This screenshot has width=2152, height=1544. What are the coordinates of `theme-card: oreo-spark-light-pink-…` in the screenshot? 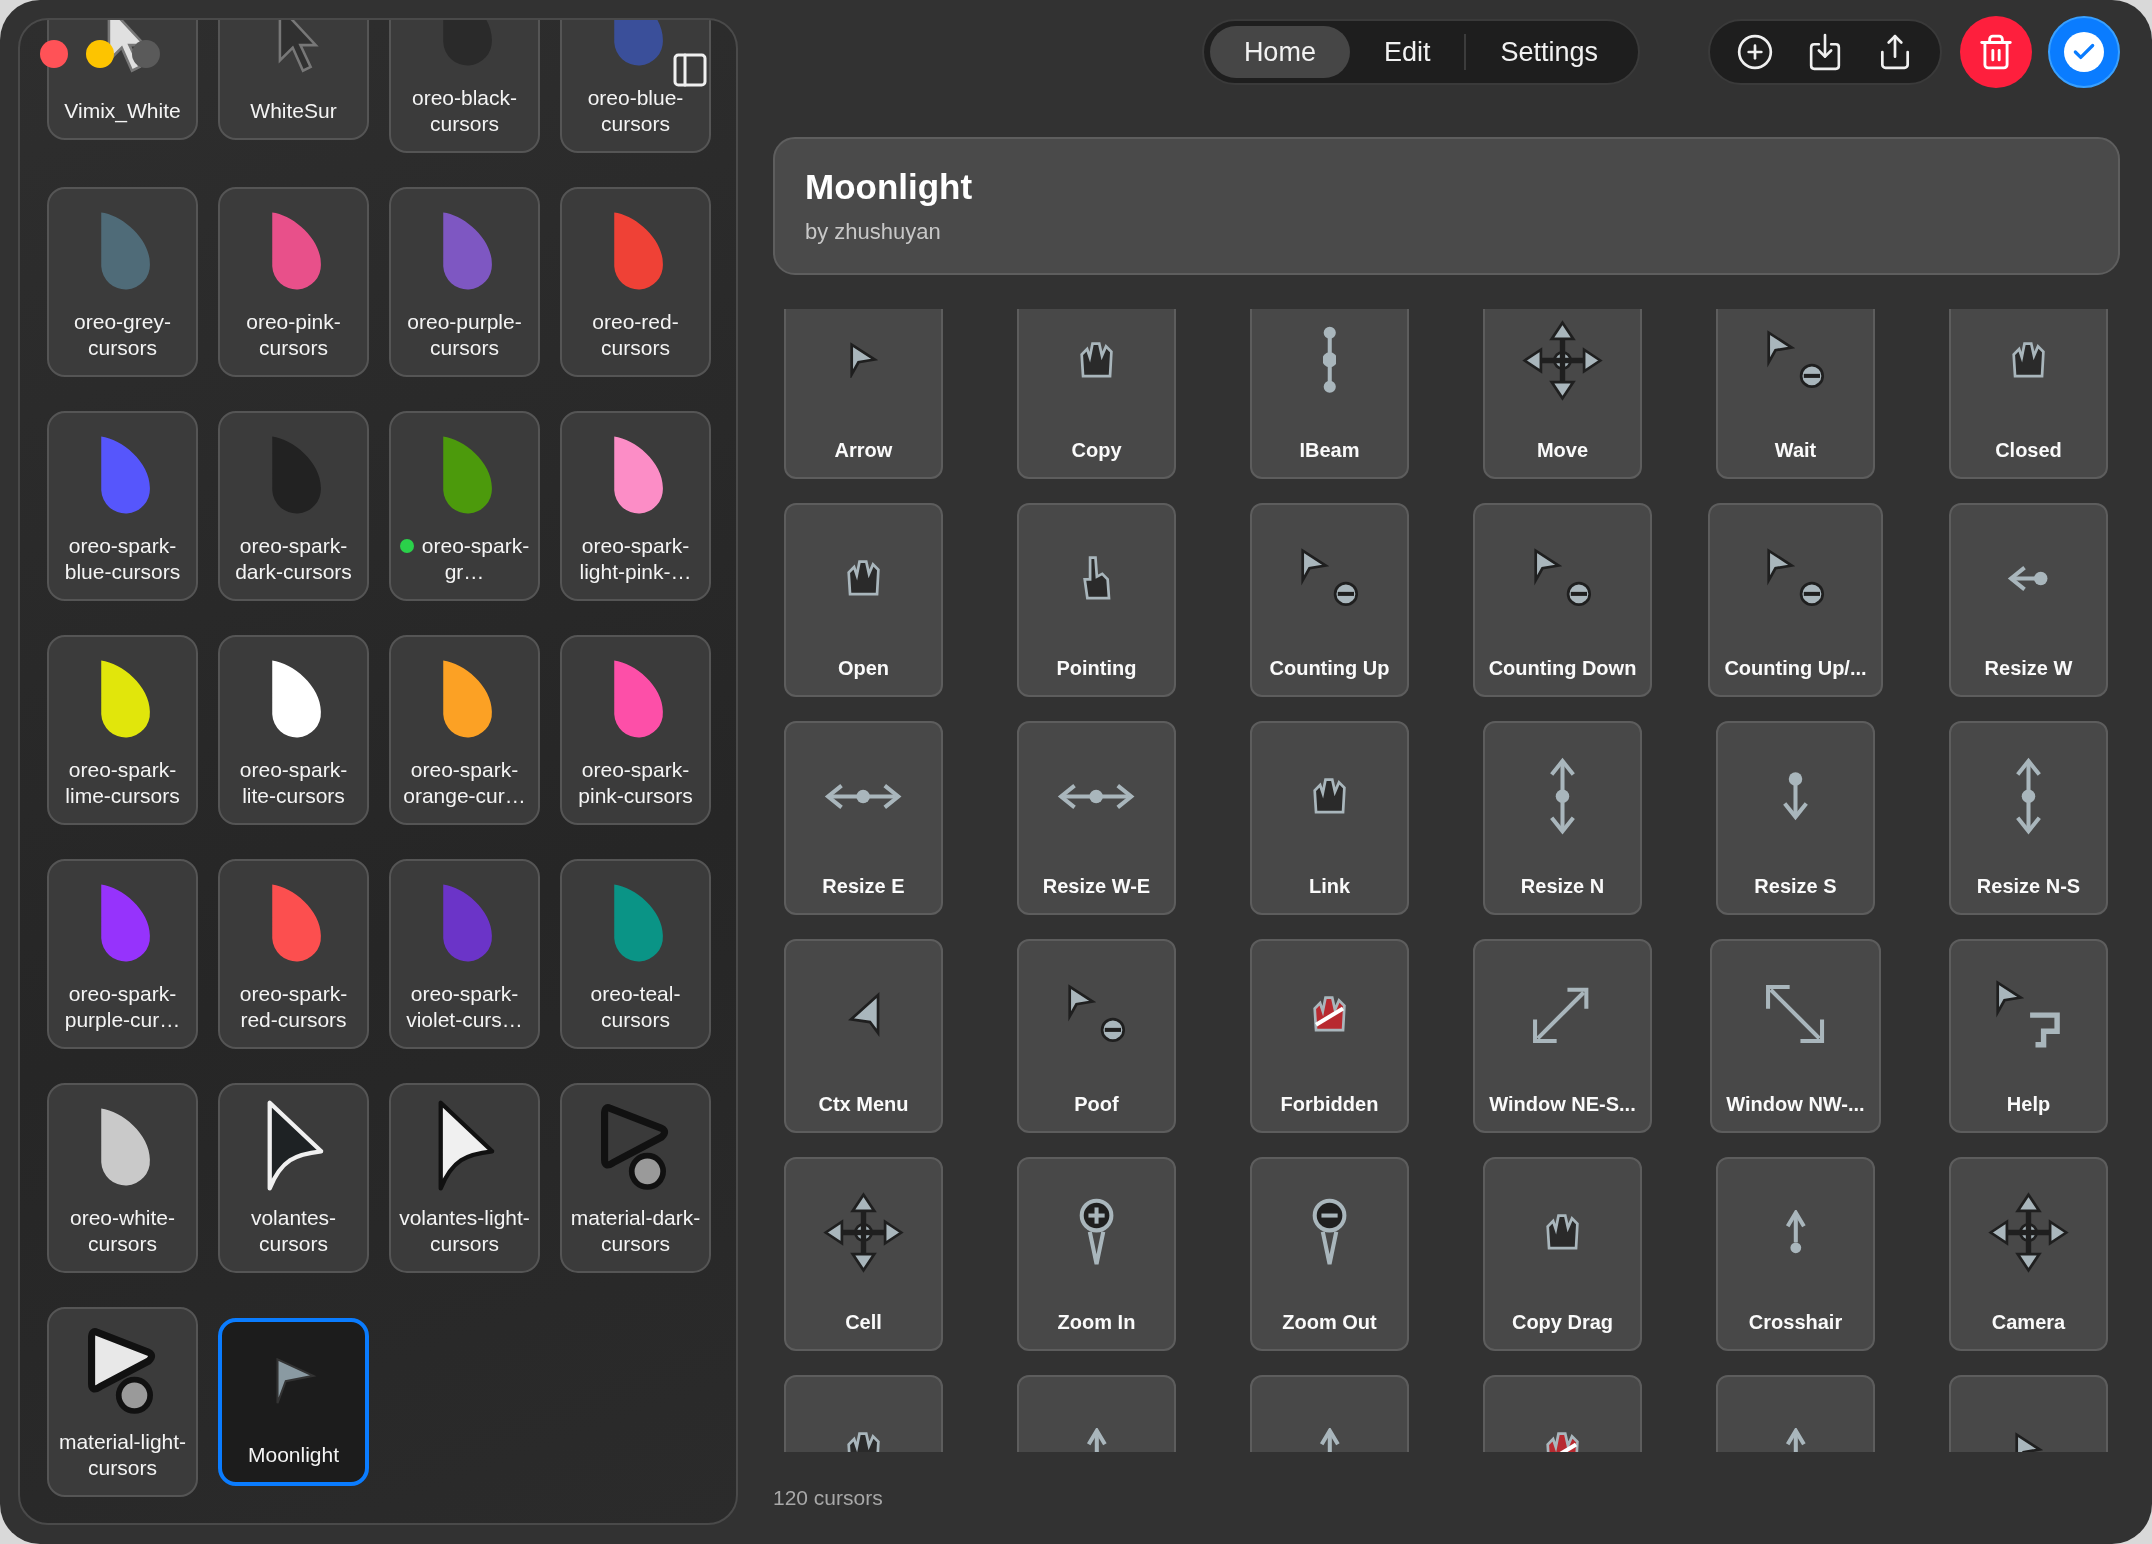 It's located at (635, 506).